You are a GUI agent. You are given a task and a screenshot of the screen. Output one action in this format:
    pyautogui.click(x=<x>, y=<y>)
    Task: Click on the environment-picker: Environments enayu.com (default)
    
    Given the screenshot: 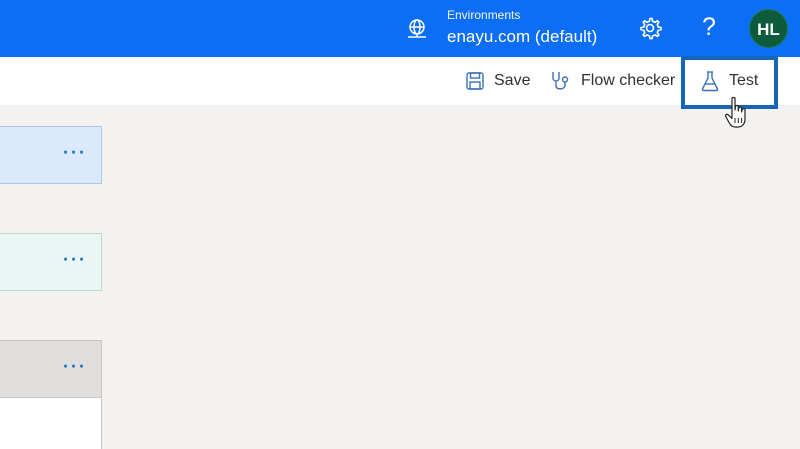 What is the action you would take?
    pyautogui.click(x=522, y=27)
    